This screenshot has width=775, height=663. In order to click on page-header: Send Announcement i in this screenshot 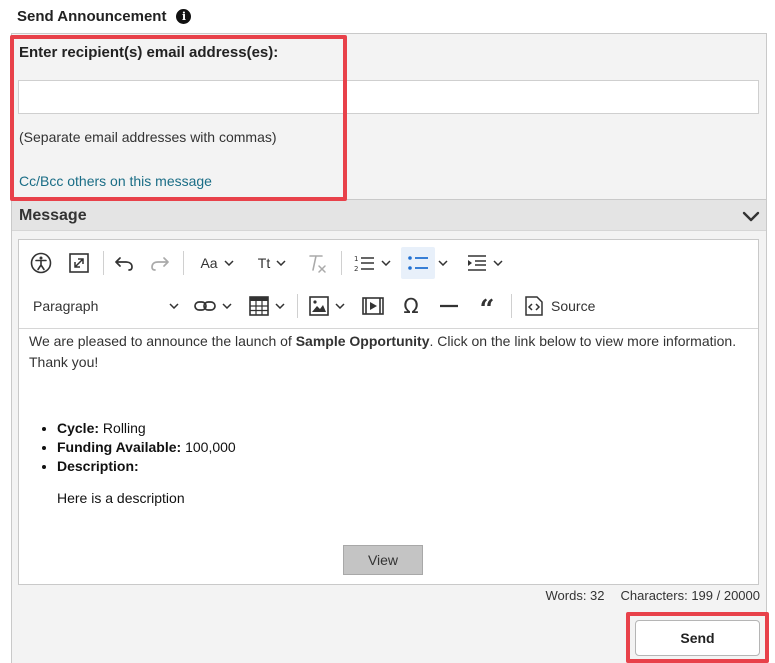, I will do `click(104, 16)`.